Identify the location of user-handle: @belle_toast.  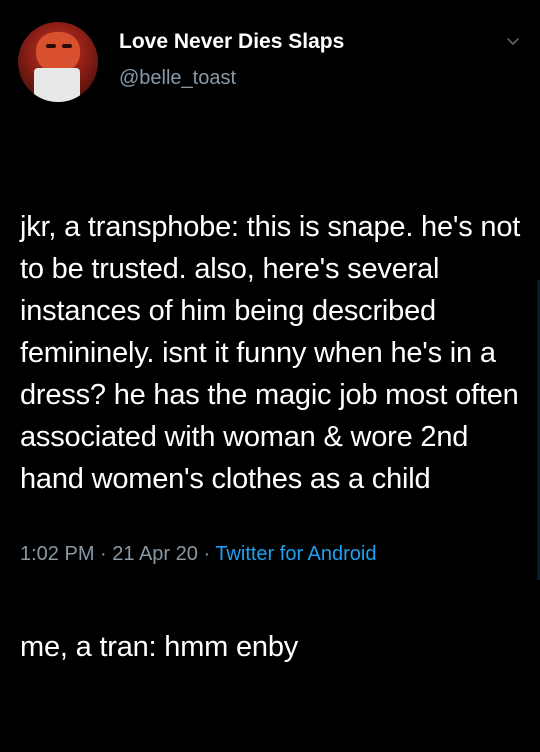
(177, 78).